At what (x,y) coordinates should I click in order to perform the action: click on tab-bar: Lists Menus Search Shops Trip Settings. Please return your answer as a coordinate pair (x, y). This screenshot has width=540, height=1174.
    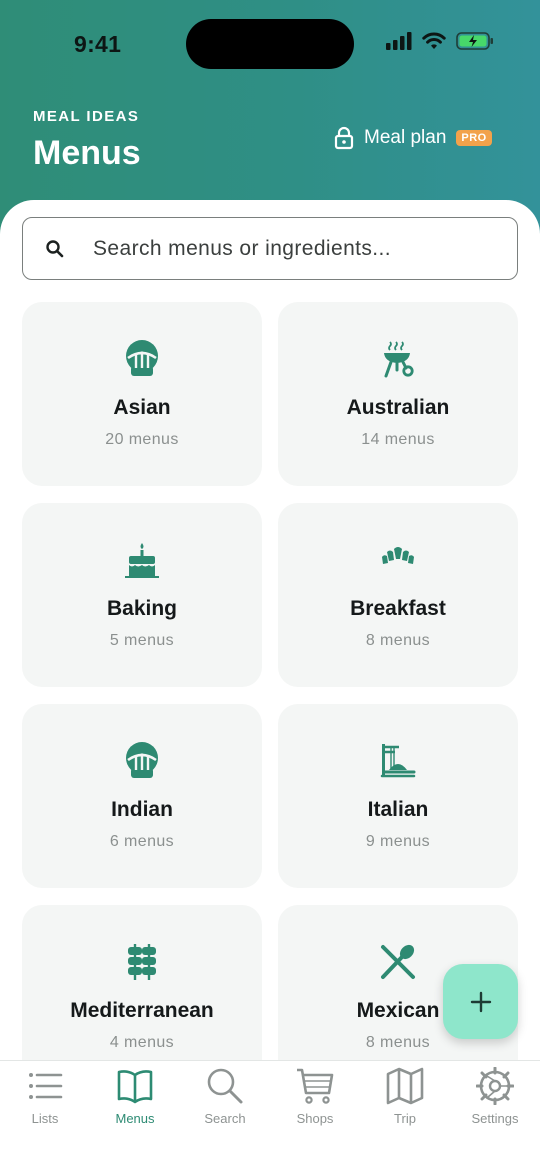
    Looking at the image, I should click on (270, 1117).